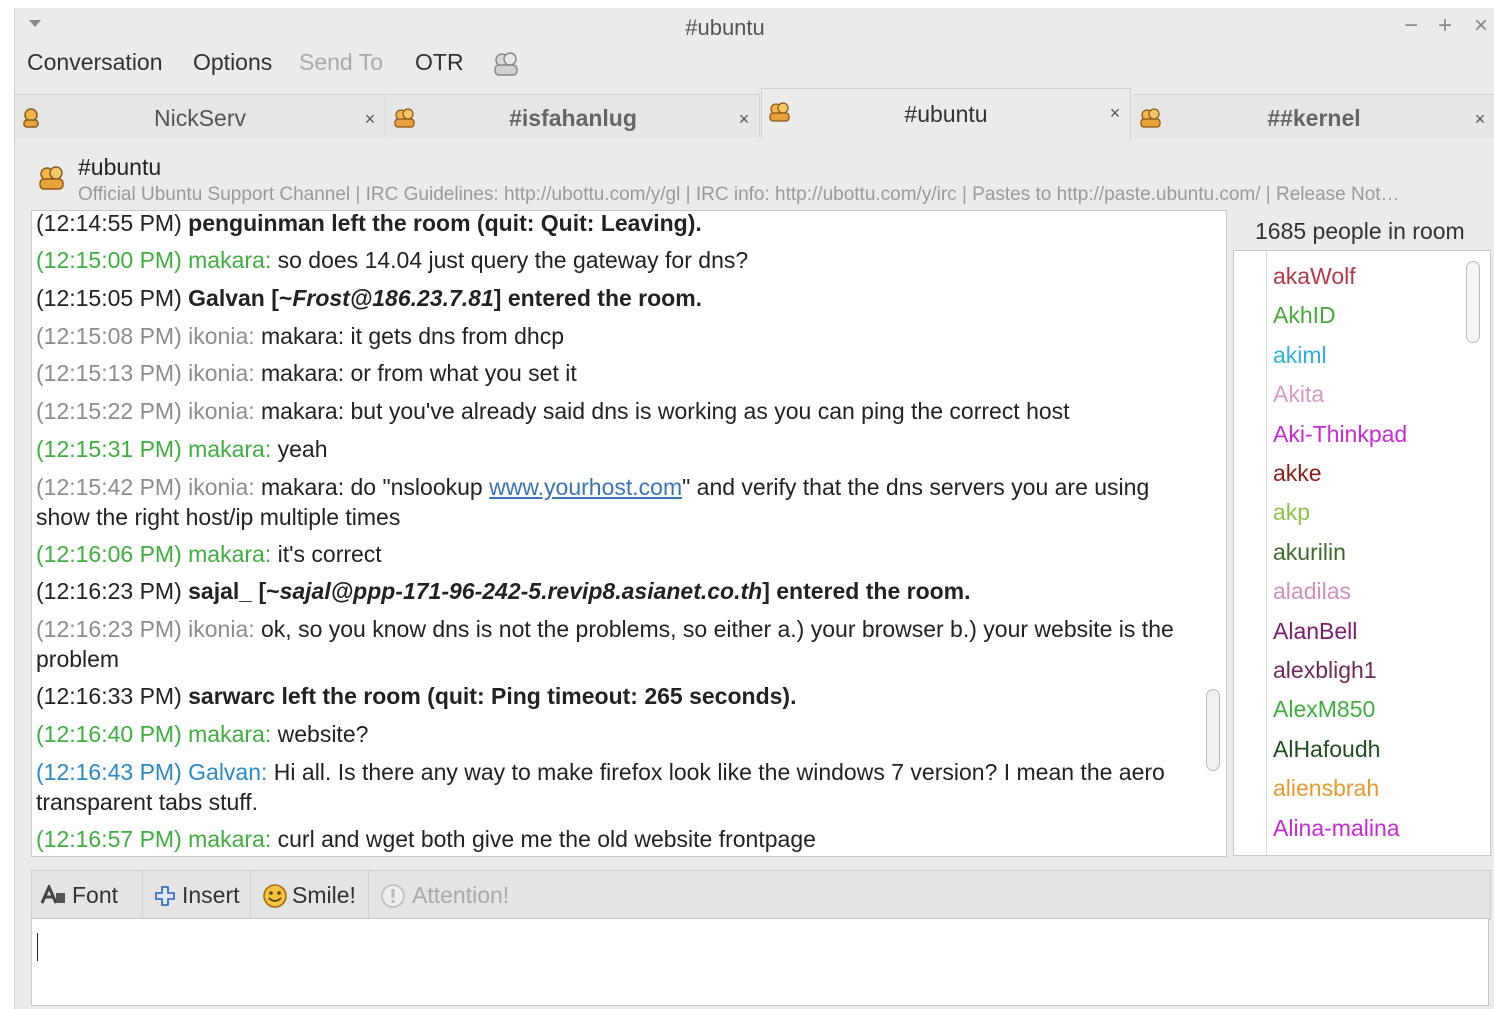  I want to click on message-timestamp: (12:16:06 PM), so click(109, 554).